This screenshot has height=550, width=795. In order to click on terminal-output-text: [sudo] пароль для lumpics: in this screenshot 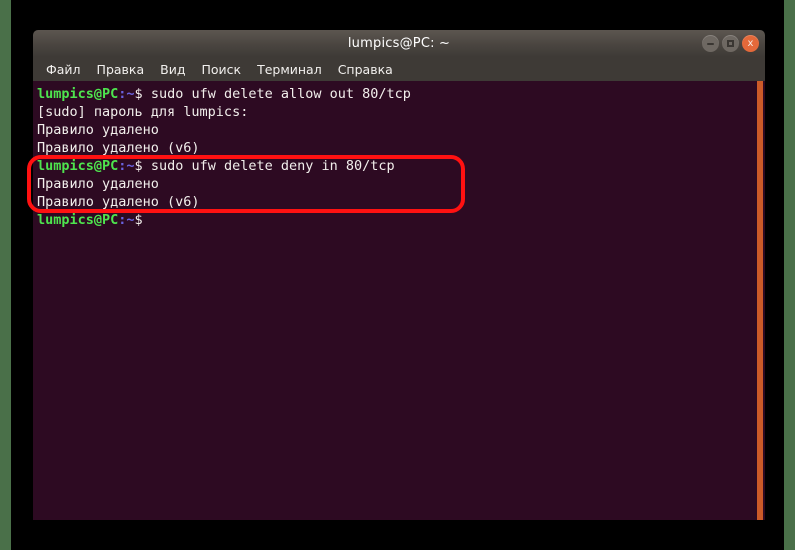, I will do `click(143, 112)`.